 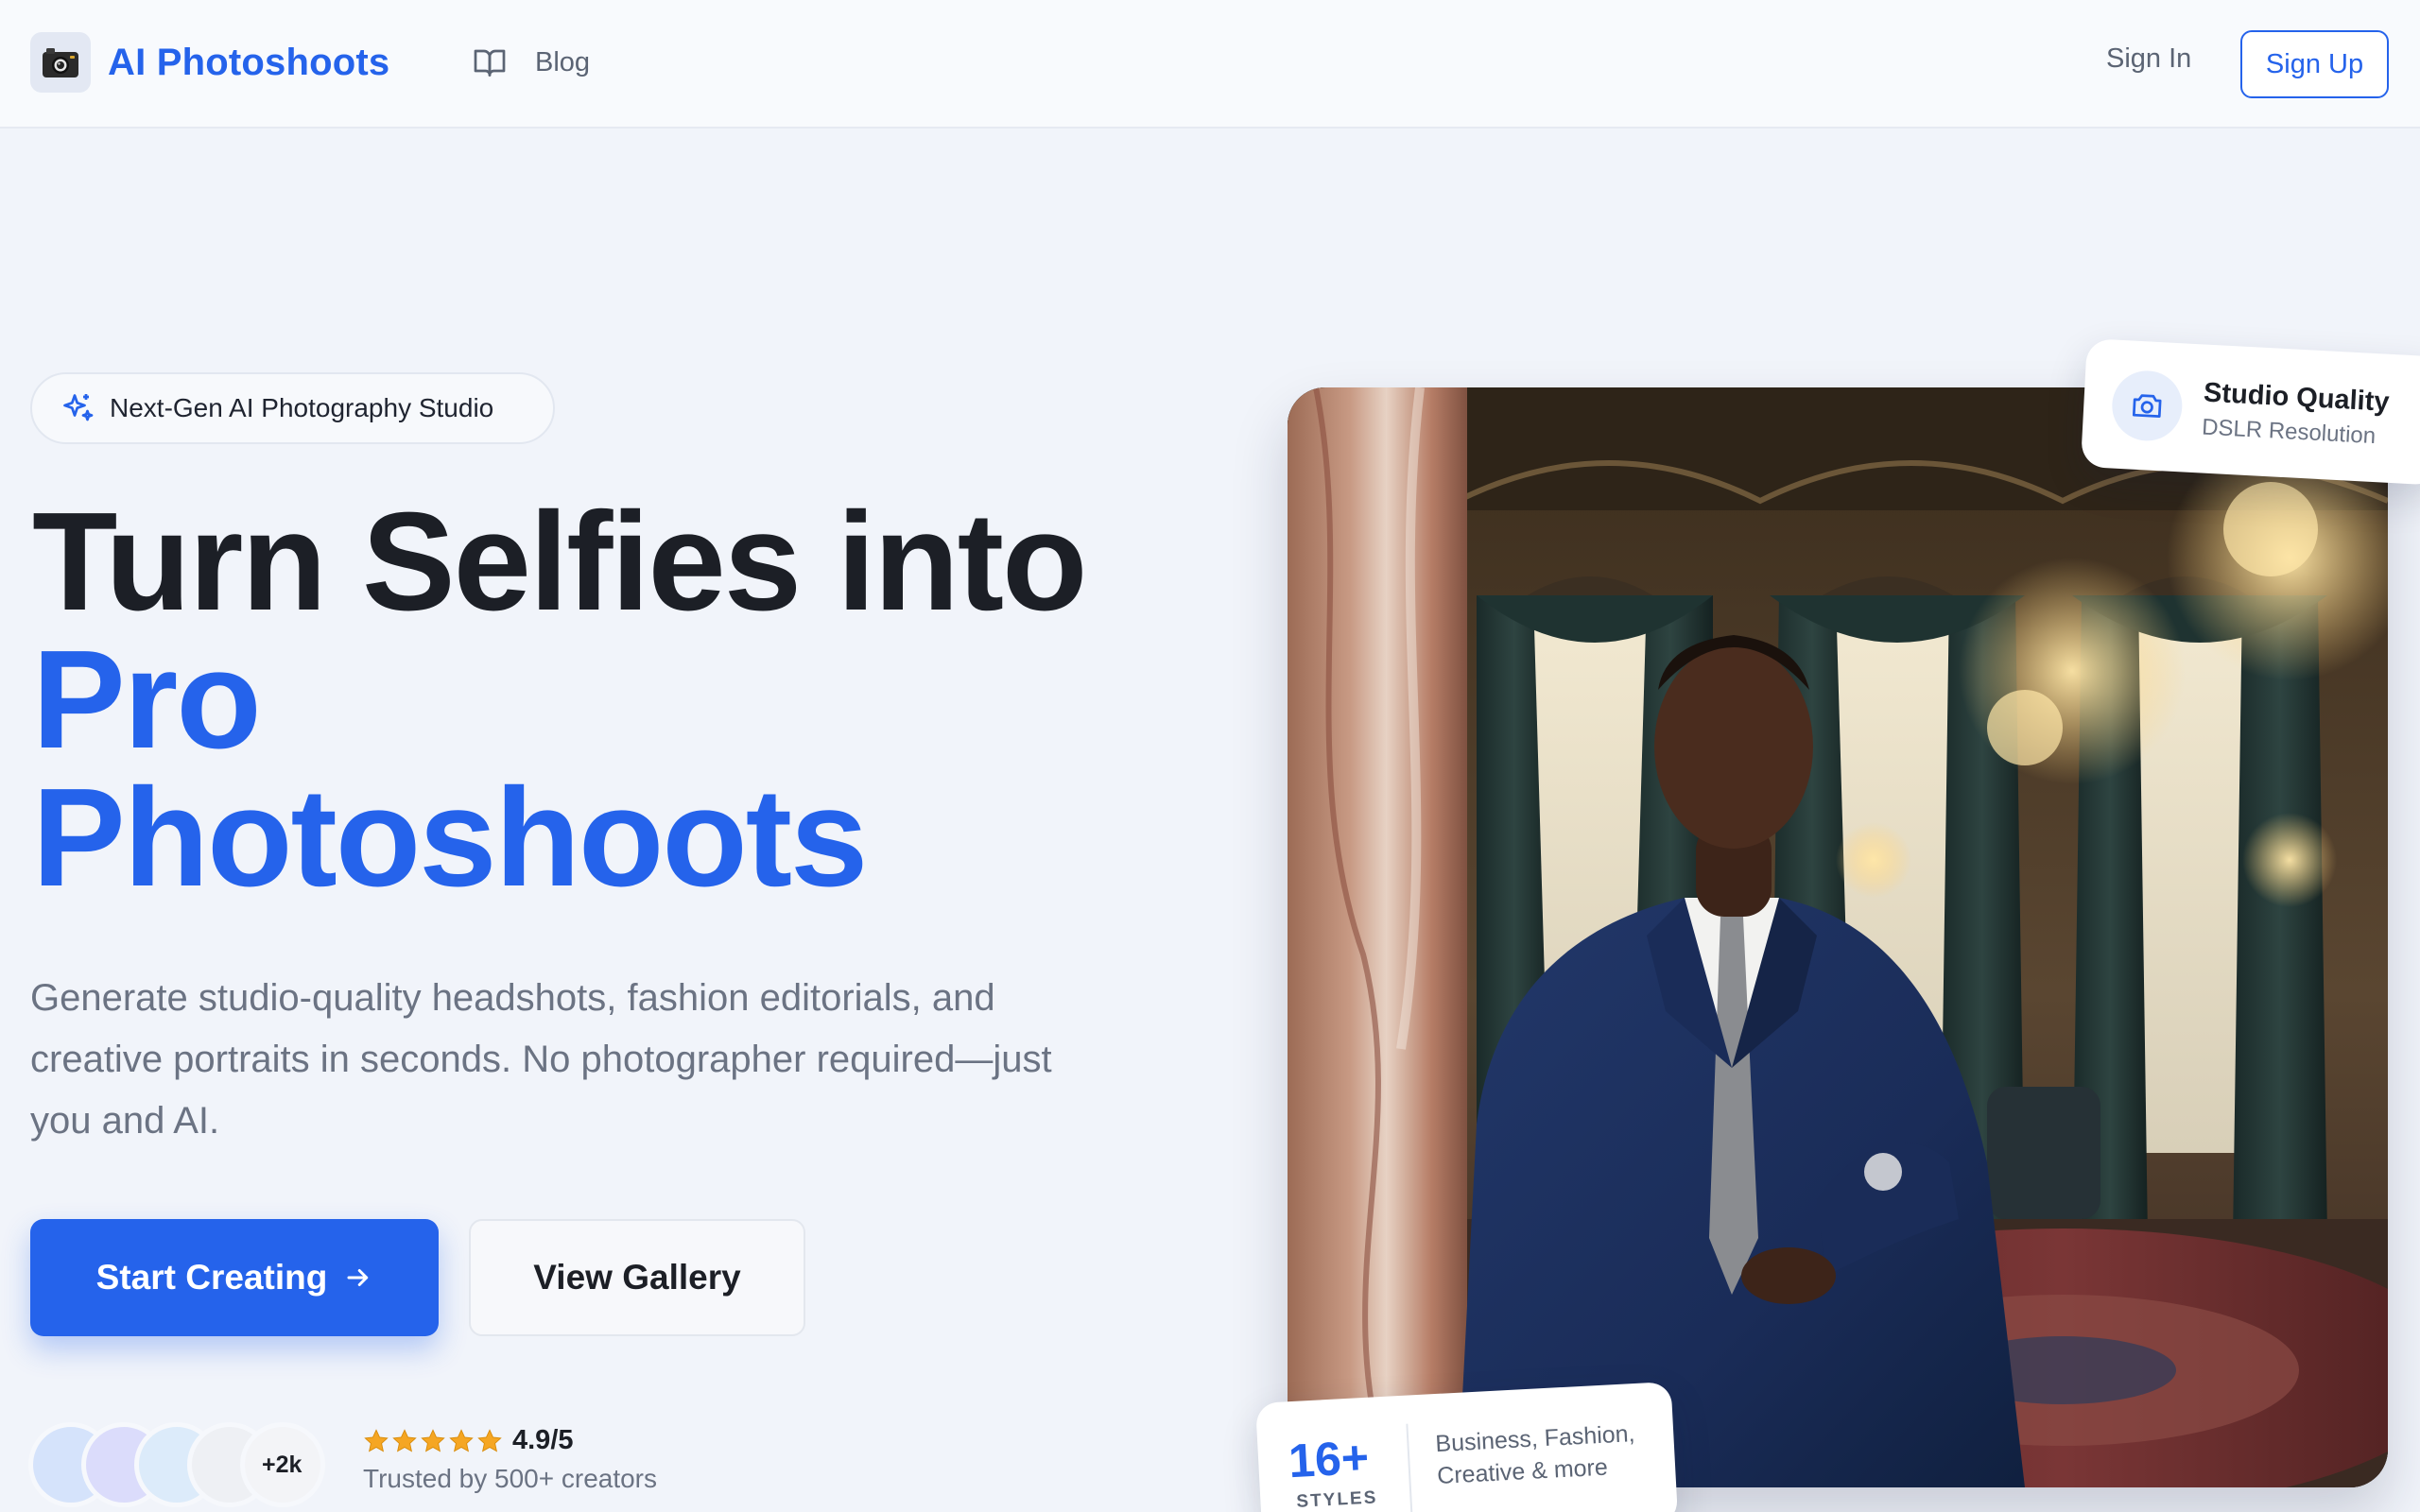 I want to click on avatar-stack: +2k, so click(x=179, y=1464).